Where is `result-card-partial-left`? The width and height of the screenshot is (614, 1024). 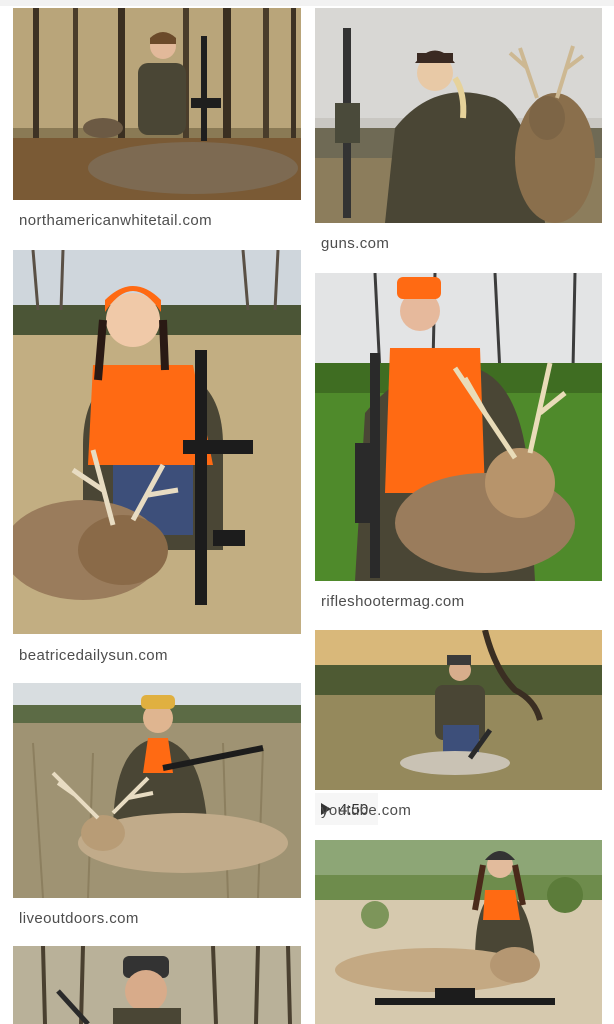 result-card-partial-left is located at coordinates (157, 985).